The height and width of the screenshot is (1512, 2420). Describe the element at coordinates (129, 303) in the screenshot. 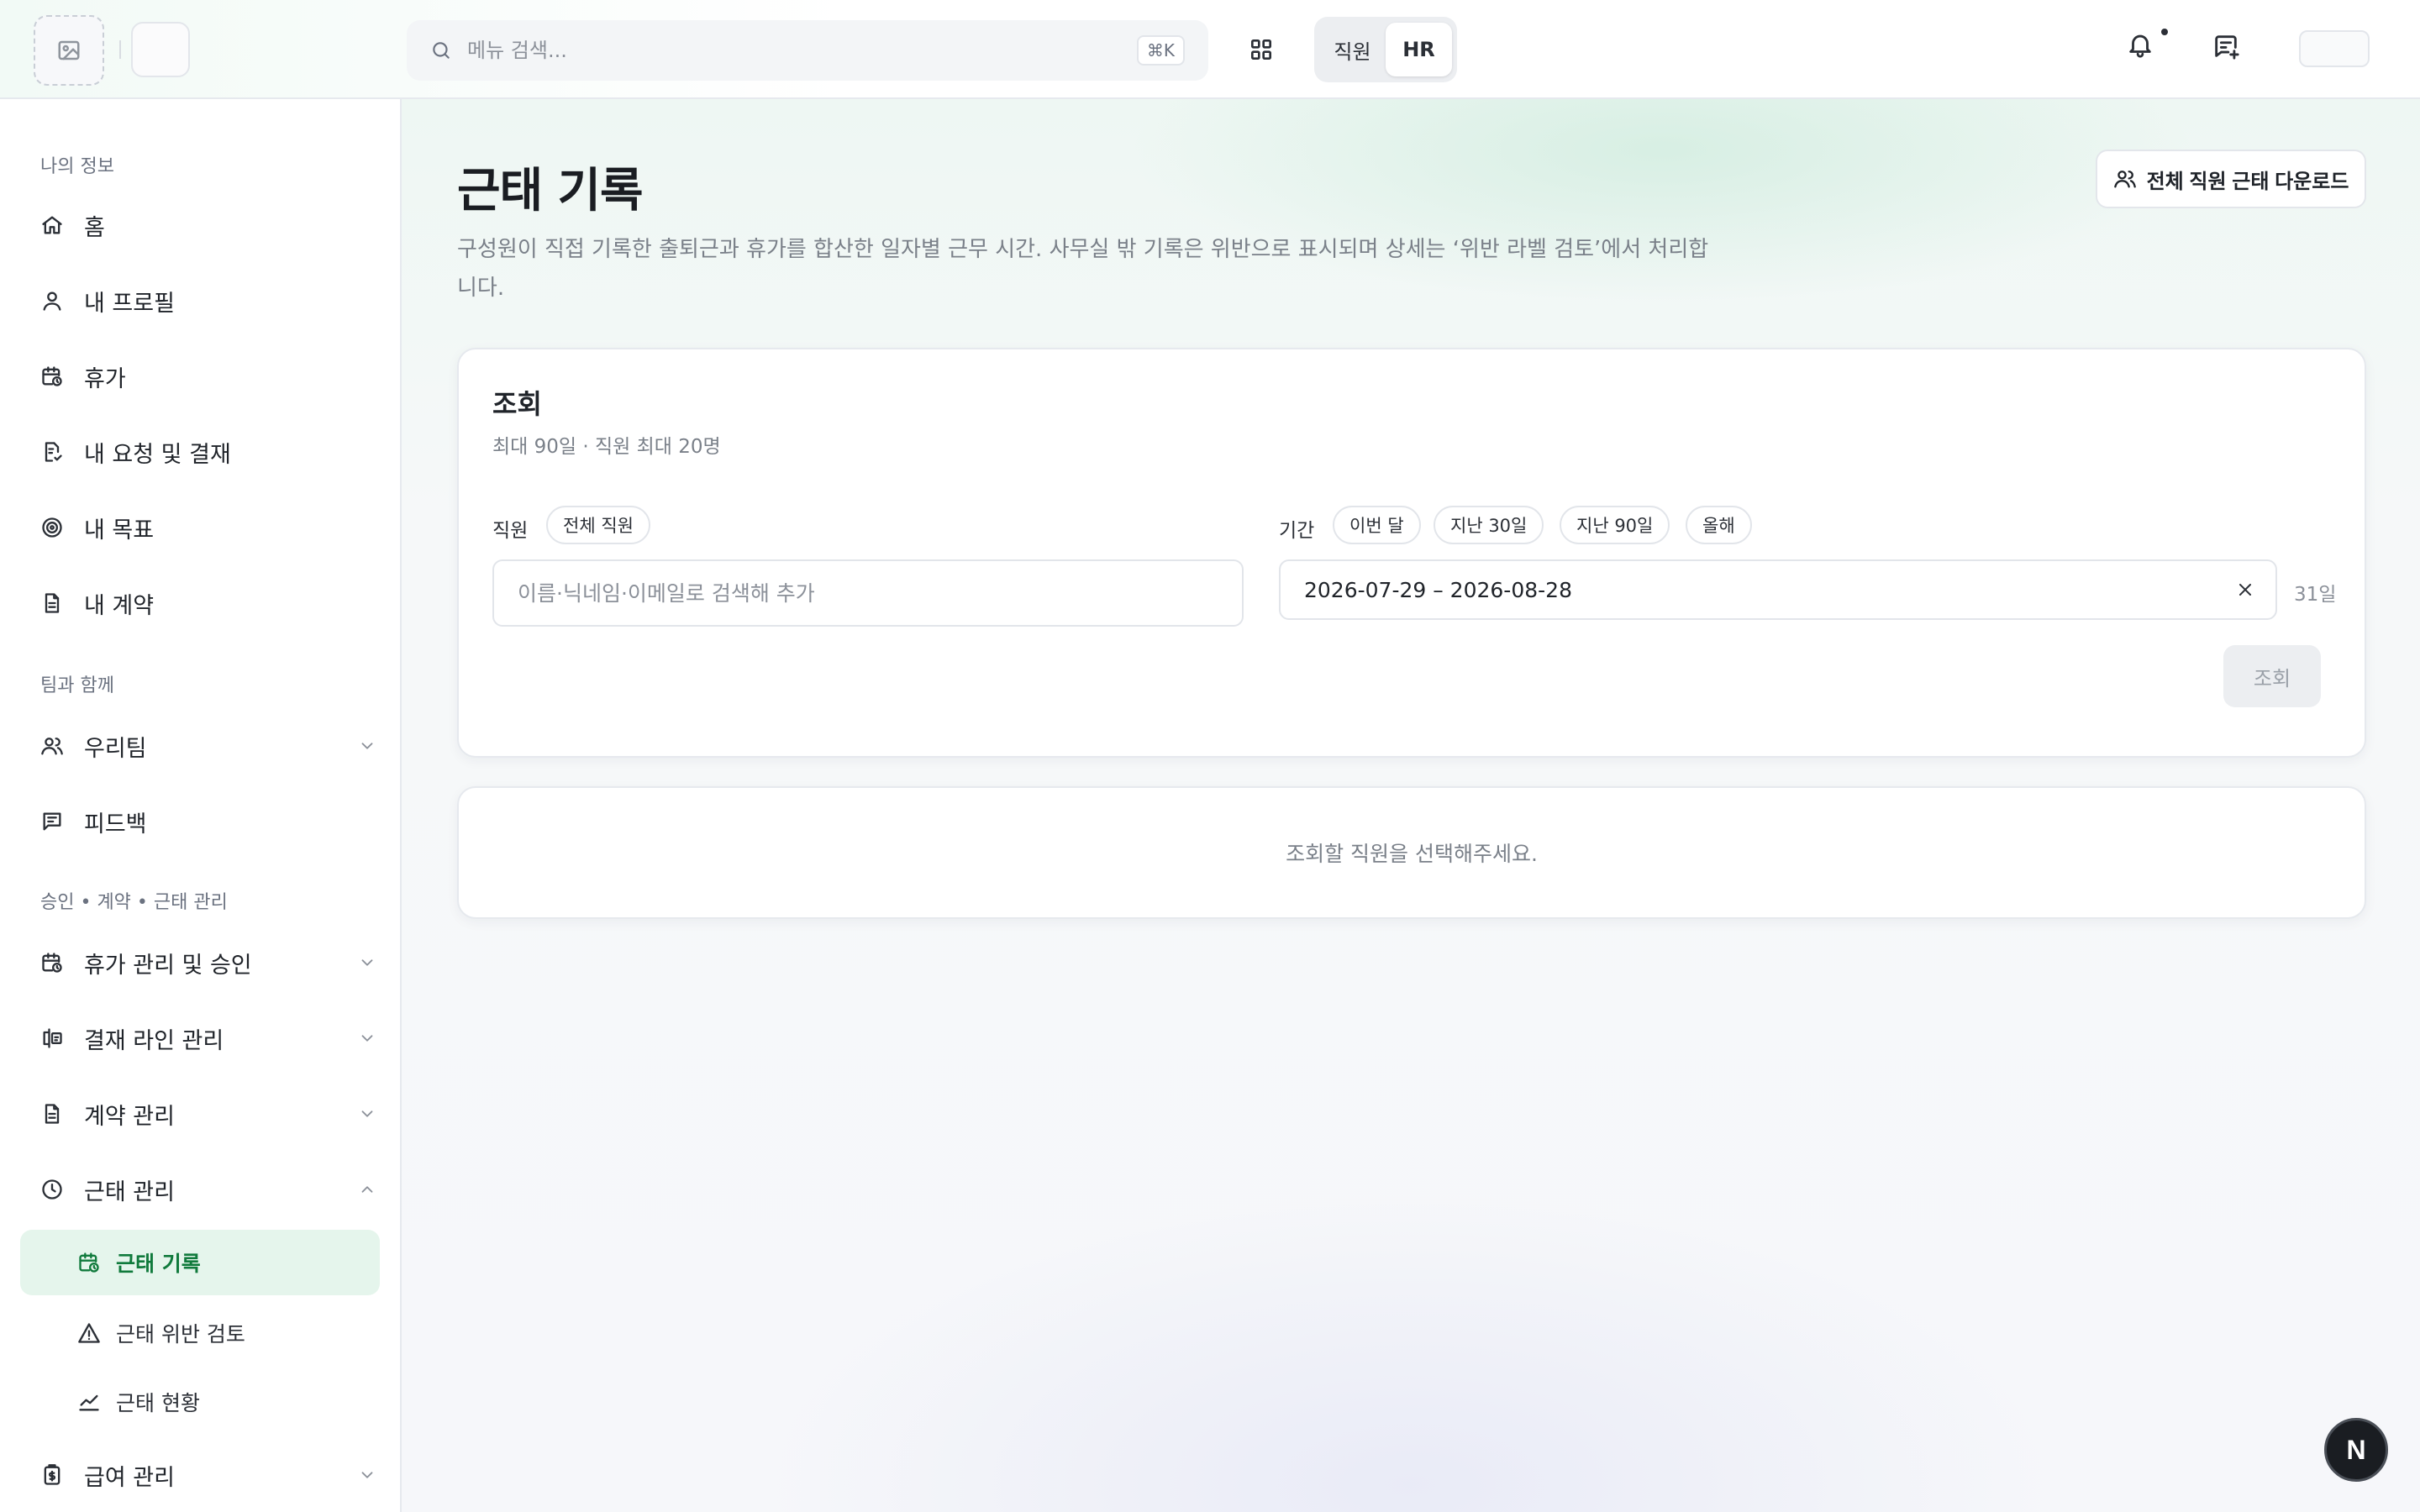

I see `sidebar-item-label: 내 프로필` at that location.